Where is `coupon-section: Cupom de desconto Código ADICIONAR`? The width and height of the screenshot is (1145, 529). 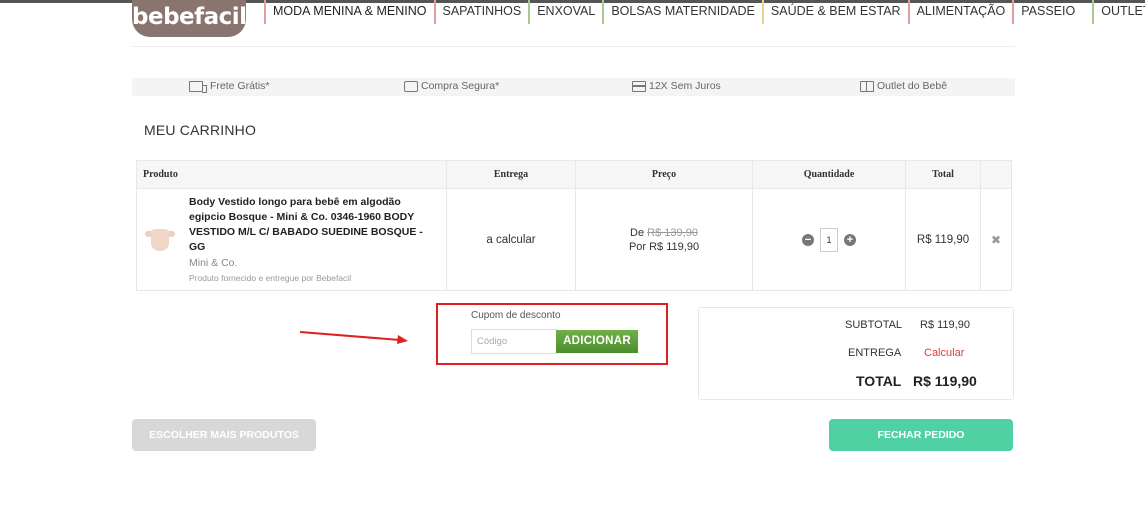
coupon-section: Cupom de desconto Código ADICIONAR is located at coordinates (552, 334).